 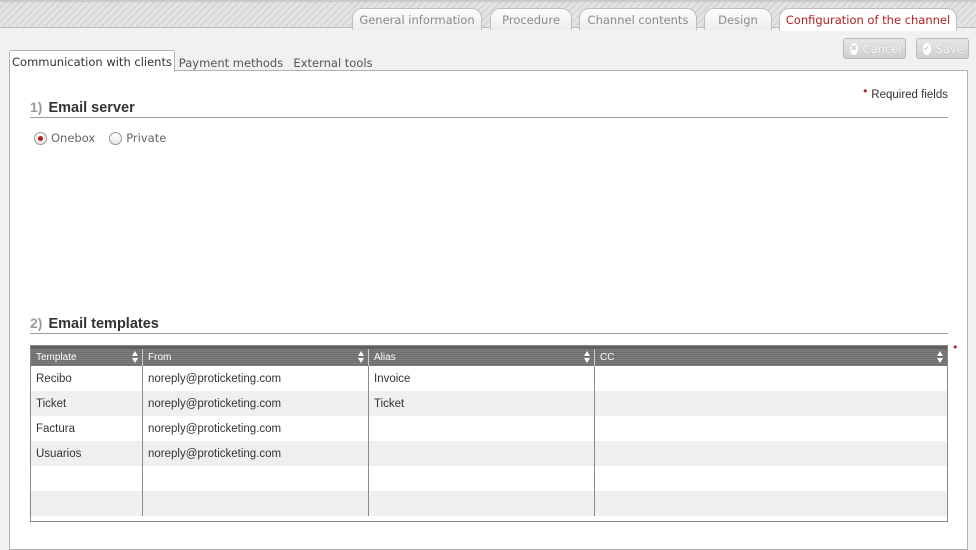 What do you see at coordinates (87, 428) in the screenshot?
I see `cell-template: Factura` at bounding box center [87, 428].